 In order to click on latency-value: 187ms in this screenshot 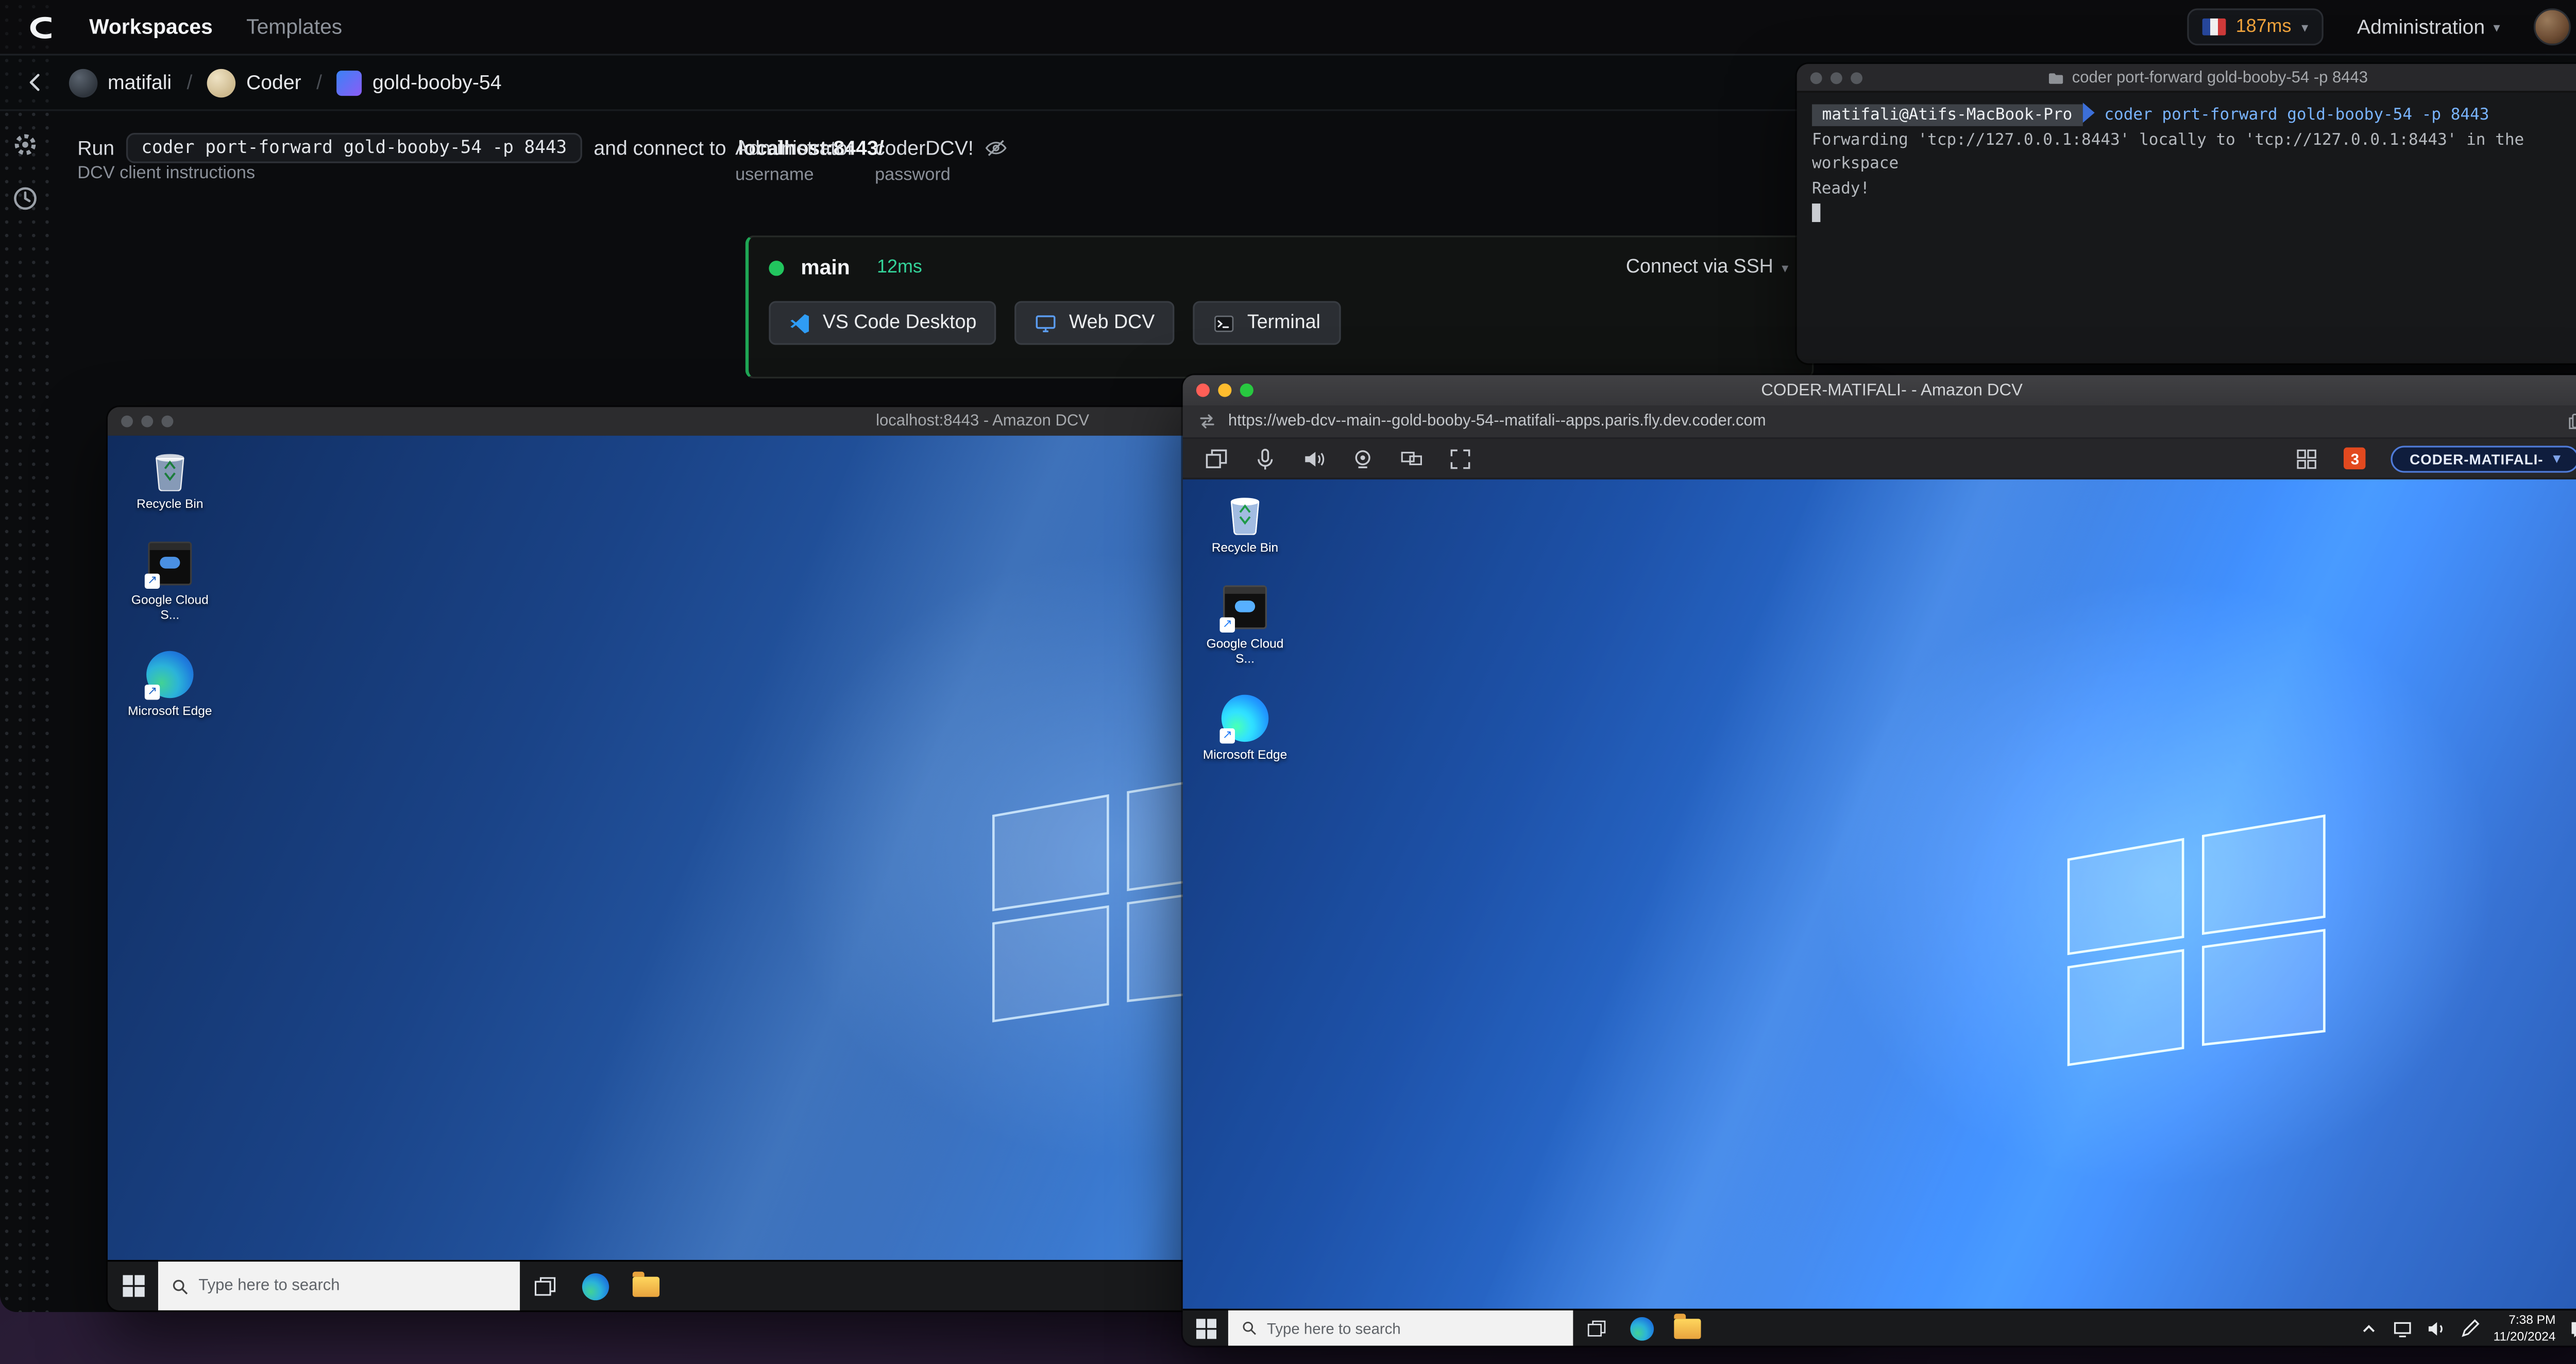, I will do `click(2263, 26)`.